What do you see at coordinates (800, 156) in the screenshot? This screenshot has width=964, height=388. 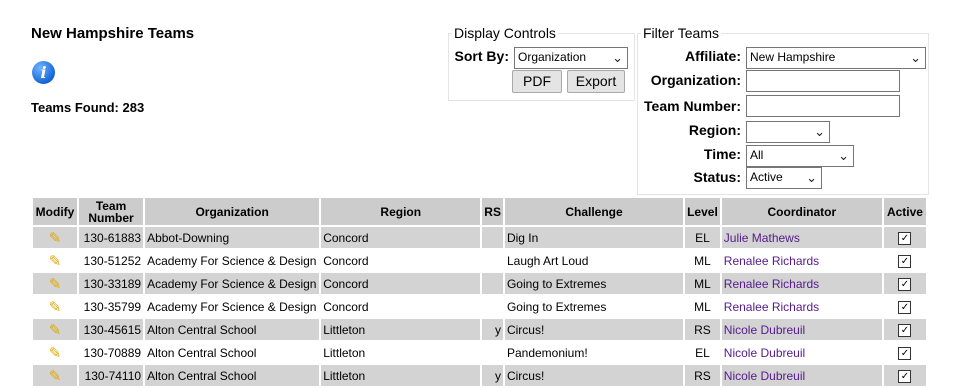 I see `time-select: All ⌄` at bounding box center [800, 156].